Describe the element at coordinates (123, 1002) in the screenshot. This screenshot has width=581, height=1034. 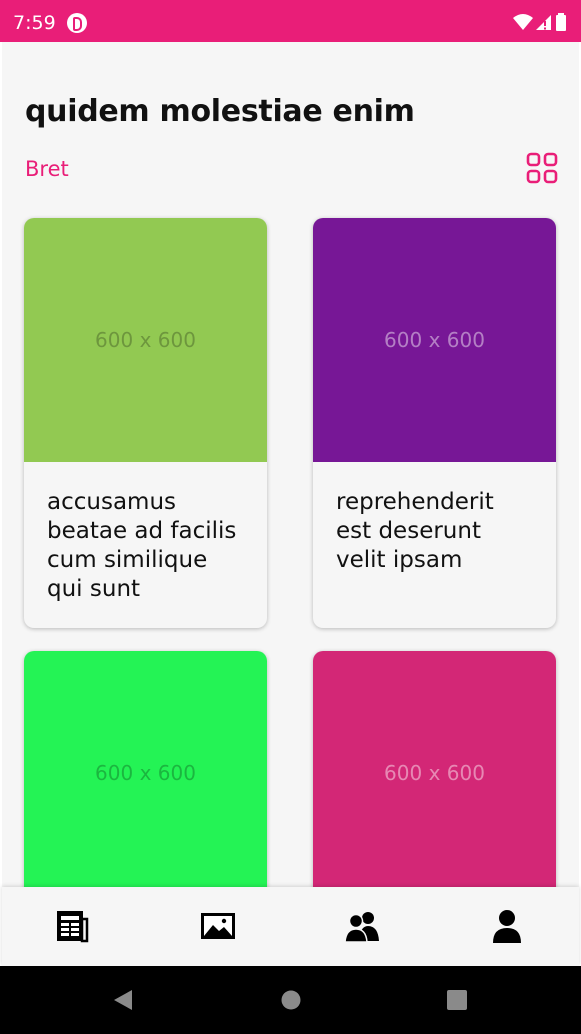
I see `back-icon` at that location.